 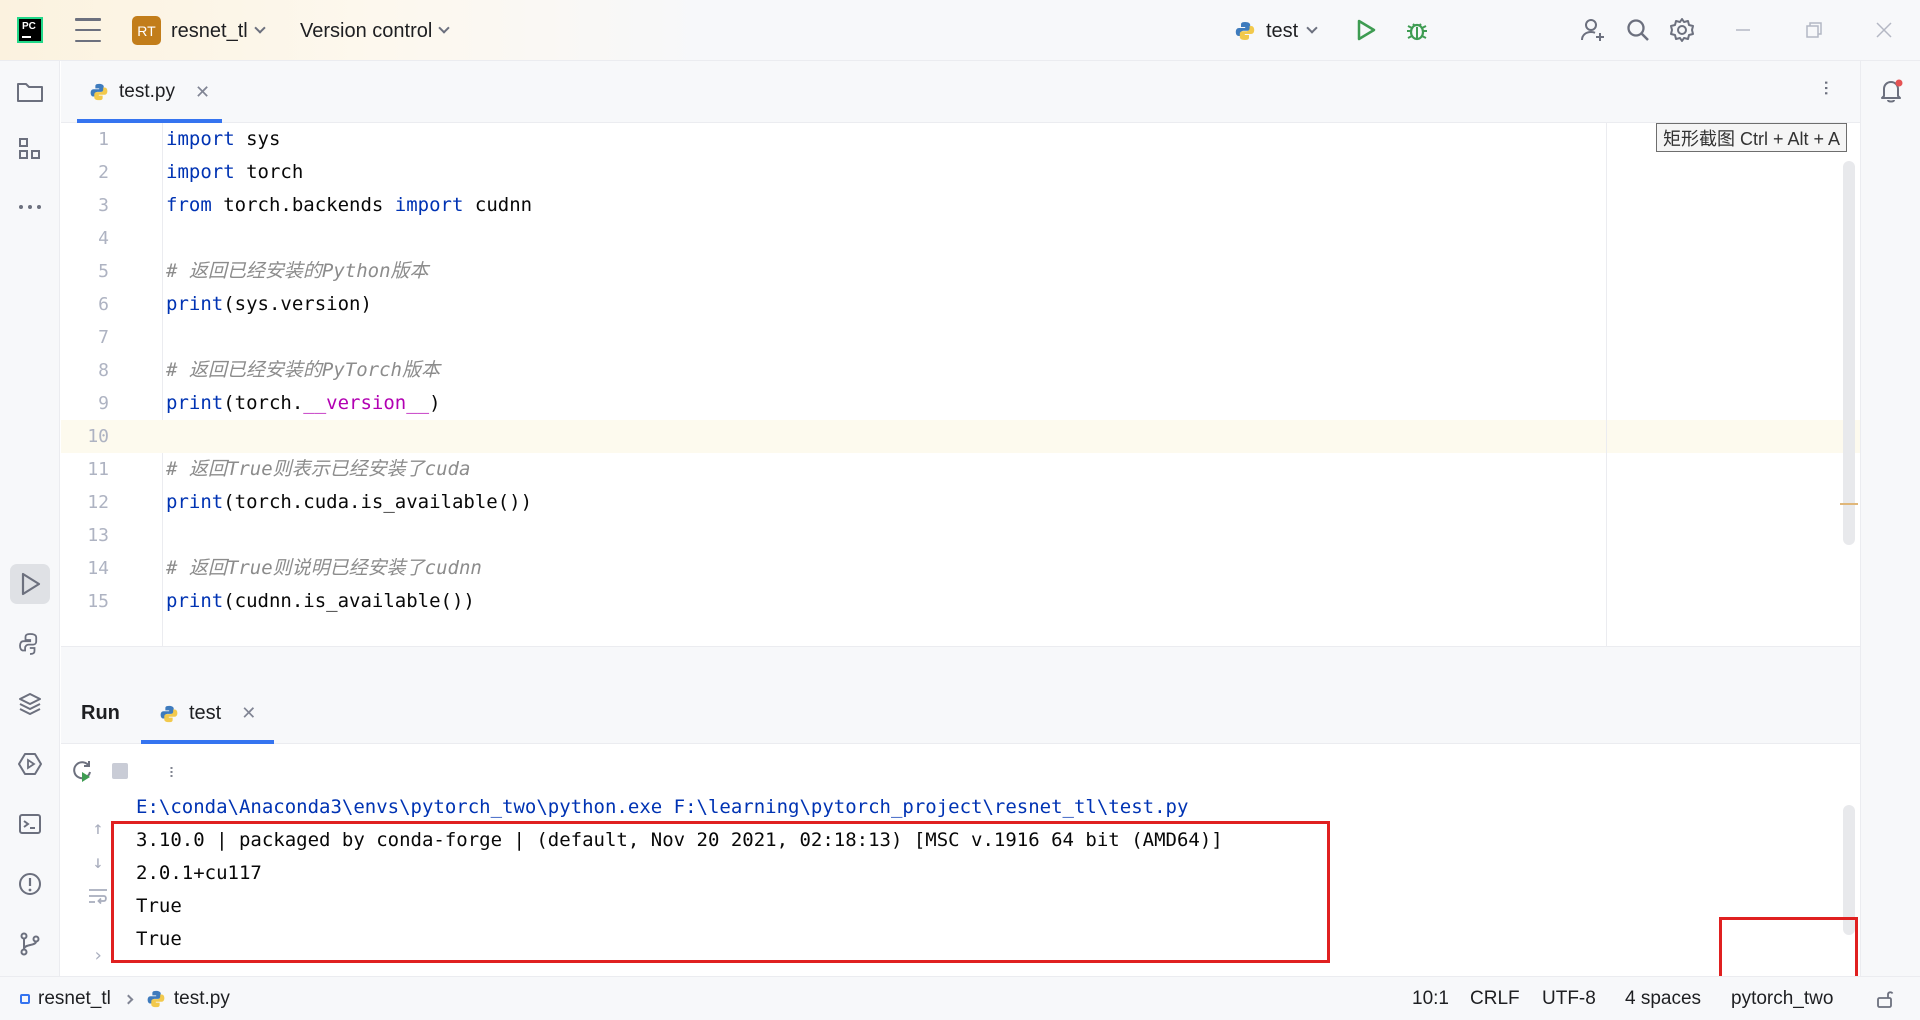 What do you see at coordinates (303, 403) in the screenshot?
I see `code-text: print(torch.__version__)` at bounding box center [303, 403].